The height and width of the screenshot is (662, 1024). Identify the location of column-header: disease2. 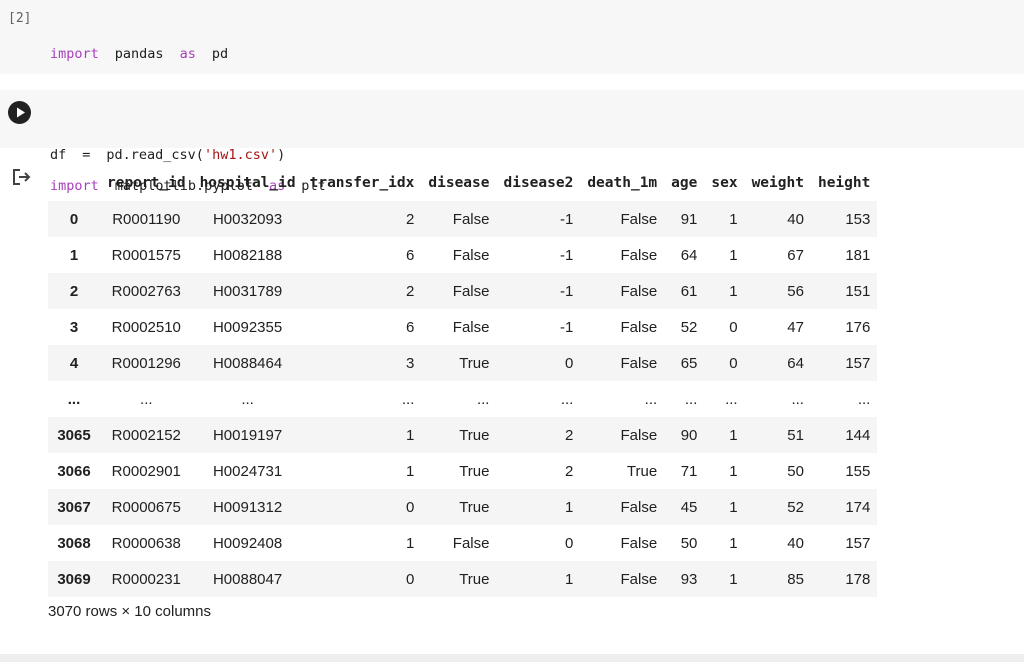
(538, 183).